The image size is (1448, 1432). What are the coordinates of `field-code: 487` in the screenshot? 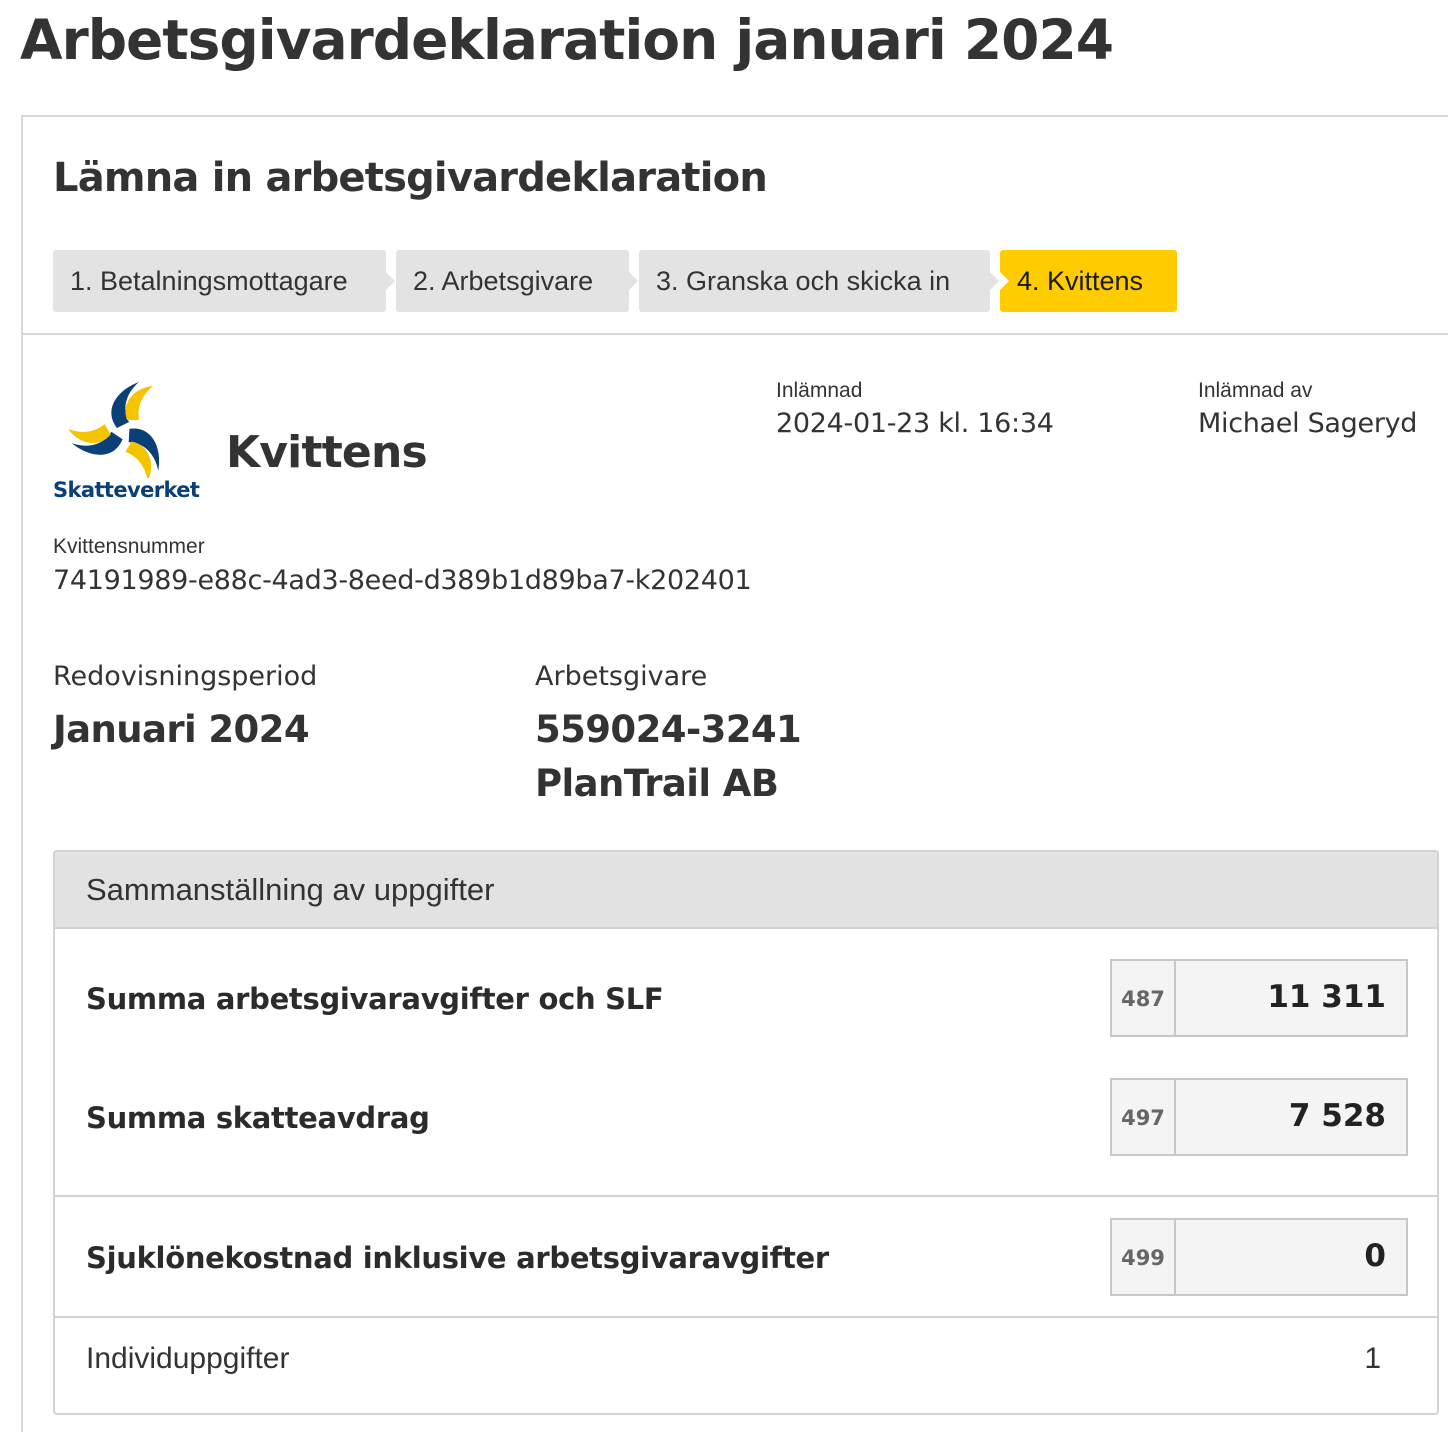 It's located at (1144, 998).